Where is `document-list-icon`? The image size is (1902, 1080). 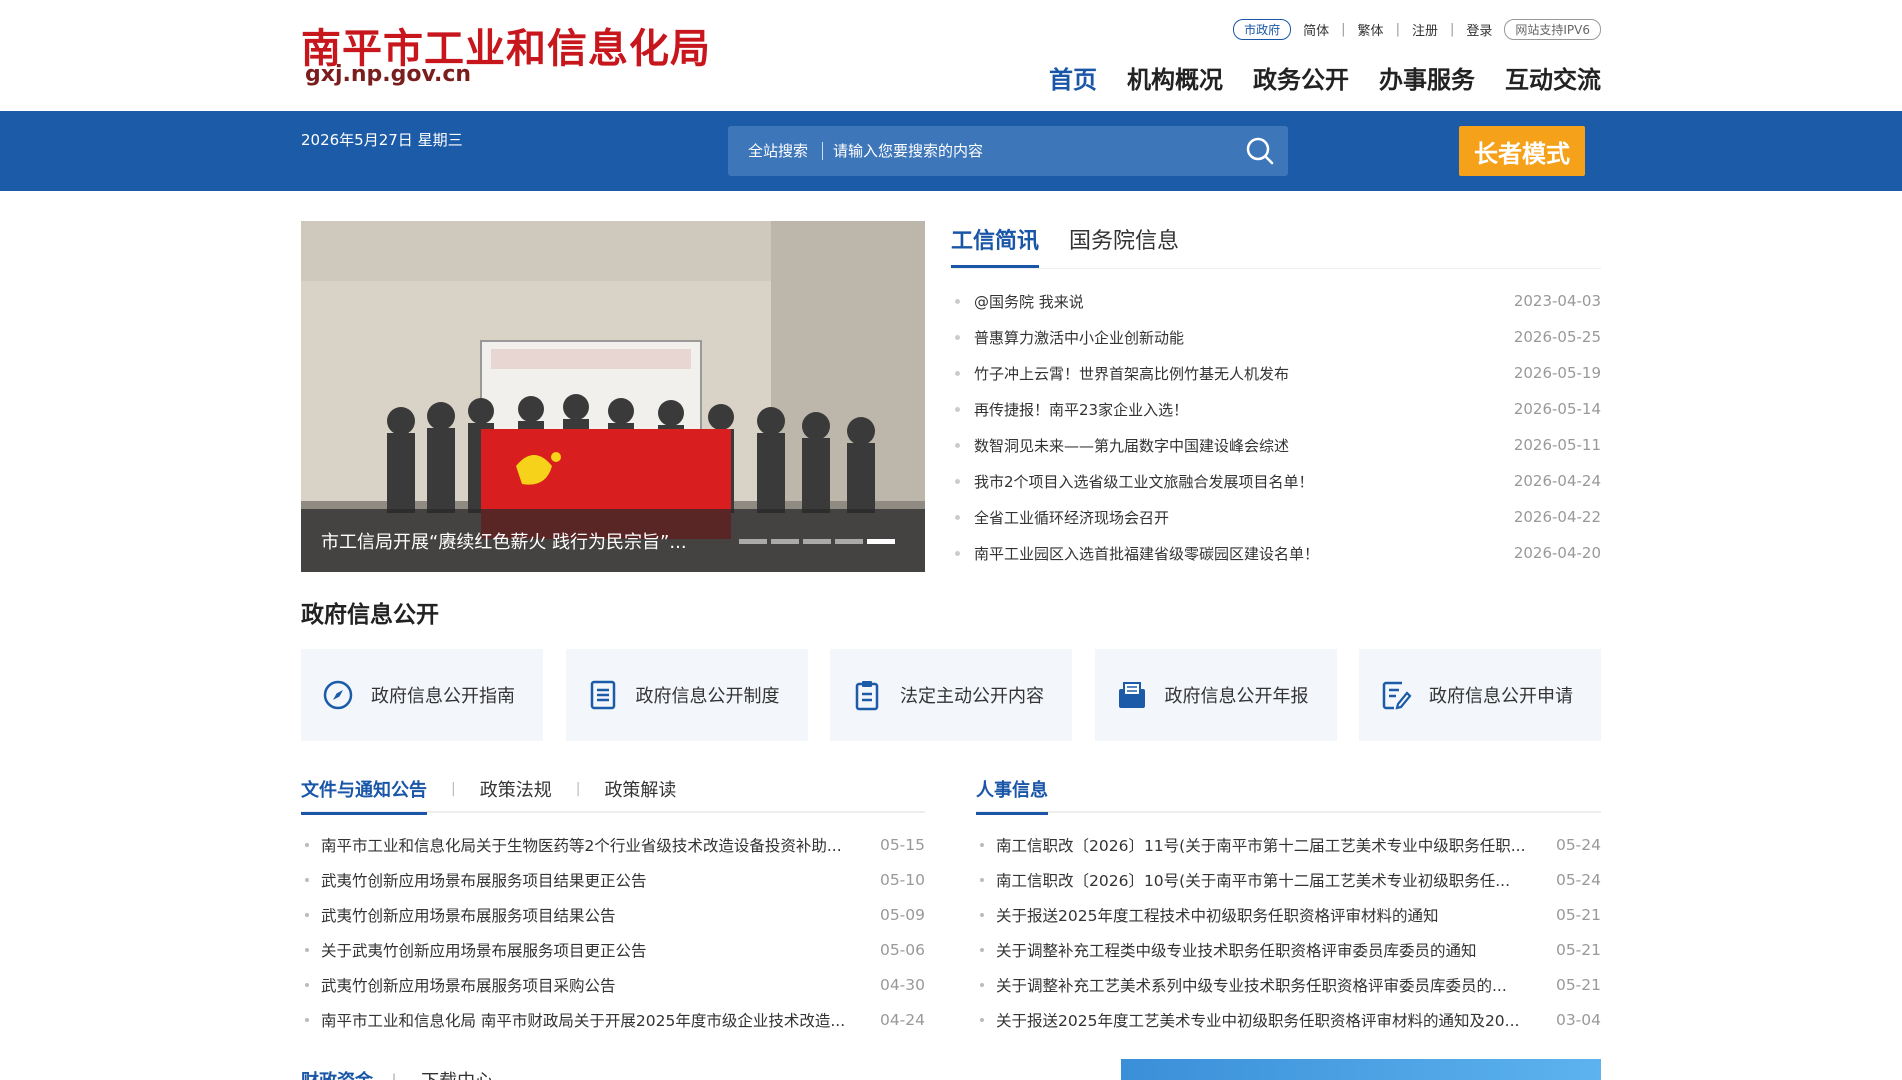
document-list-icon is located at coordinates (603, 695).